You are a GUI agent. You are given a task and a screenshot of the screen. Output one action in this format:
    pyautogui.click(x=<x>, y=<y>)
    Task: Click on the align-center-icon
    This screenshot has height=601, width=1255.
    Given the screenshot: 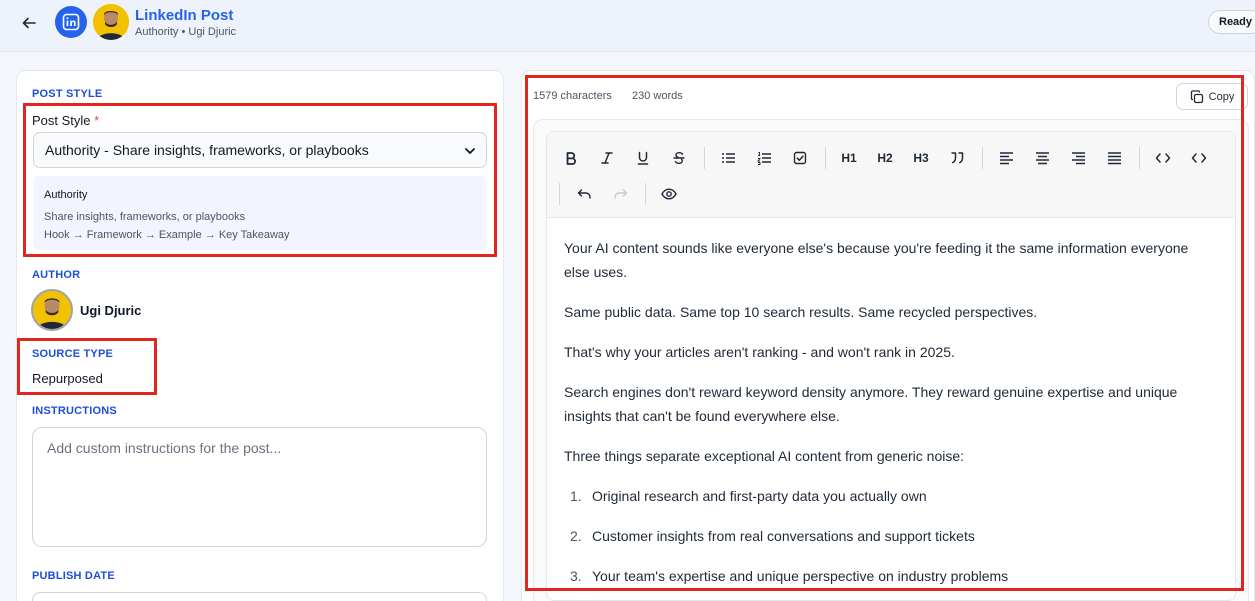 What is the action you would take?
    pyautogui.click(x=1042, y=158)
    